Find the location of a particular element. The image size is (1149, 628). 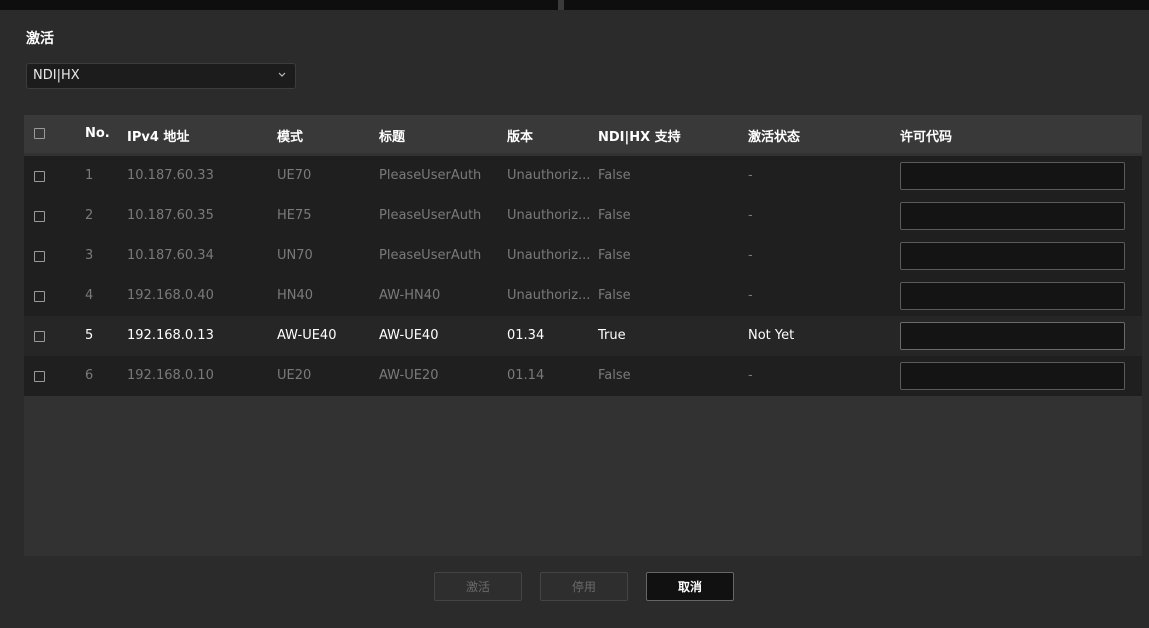

top-bar-notch is located at coordinates (561, 5).